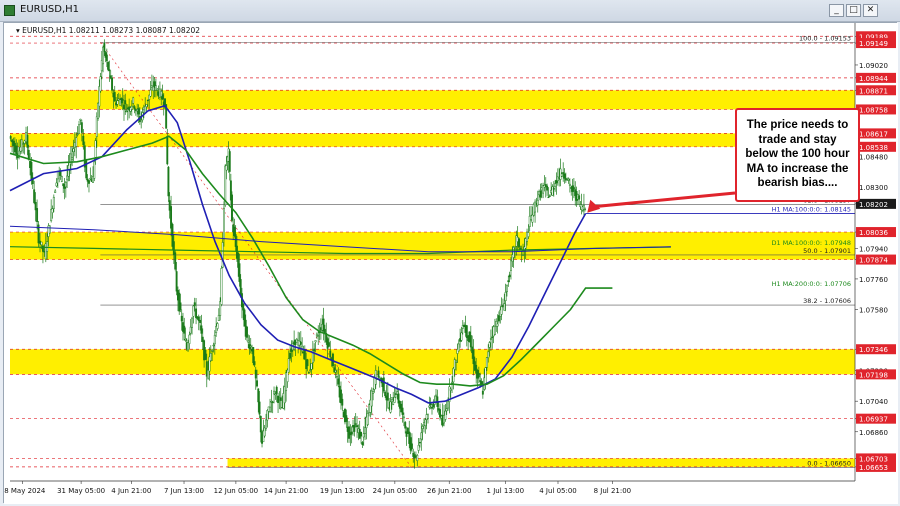 The height and width of the screenshot is (506, 900). Describe the element at coordinates (450, 11) in the screenshot. I see `window-titlebar: EURUSD,H1 _ □ ✕` at that location.